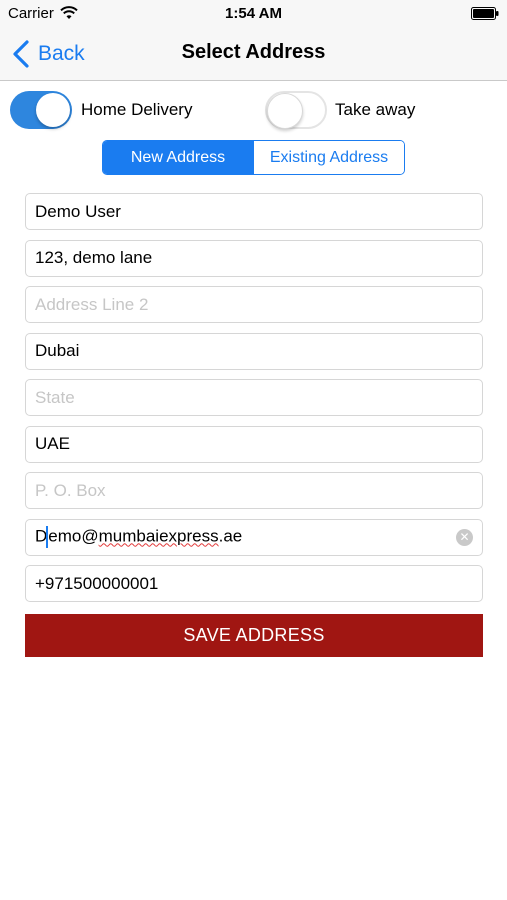 This screenshot has height=900, width=507. Describe the element at coordinates (137, 109) in the screenshot. I see `home-delivery-label: Home Delivery` at that location.